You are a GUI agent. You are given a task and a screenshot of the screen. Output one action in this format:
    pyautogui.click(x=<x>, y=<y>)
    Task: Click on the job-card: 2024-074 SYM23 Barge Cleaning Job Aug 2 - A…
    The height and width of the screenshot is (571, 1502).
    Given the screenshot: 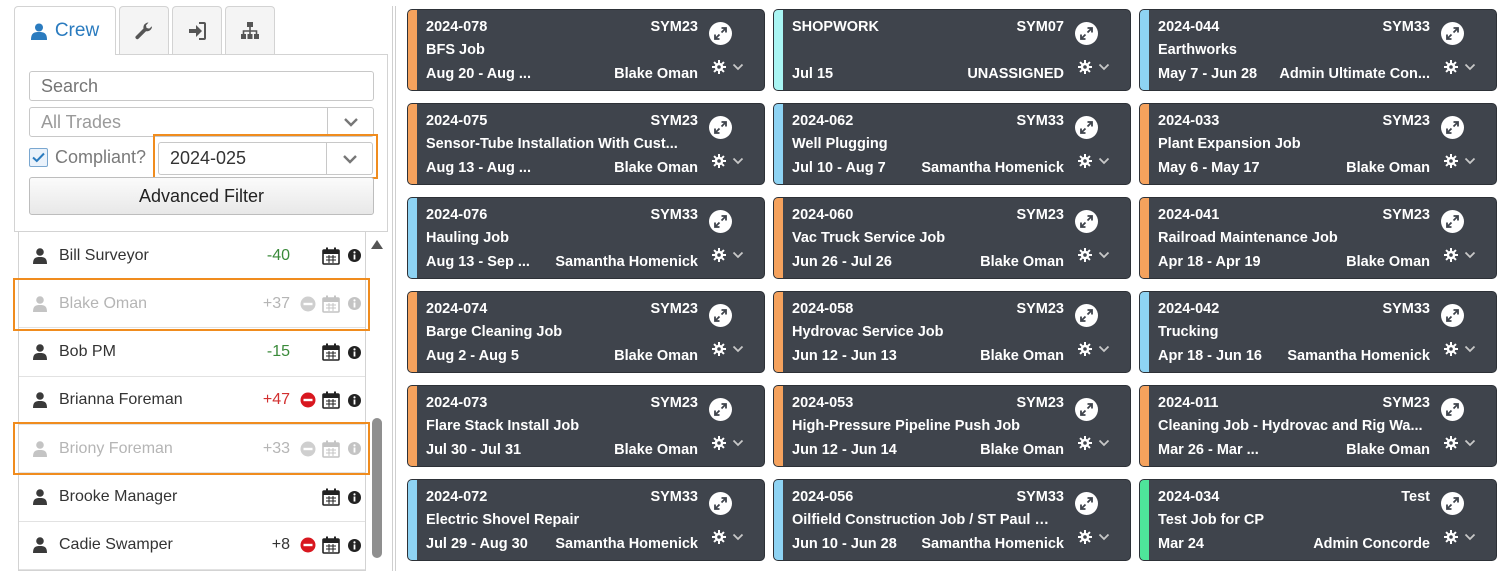 What is the action you would take?
    pyautogui.click(x=586, y=332)
    